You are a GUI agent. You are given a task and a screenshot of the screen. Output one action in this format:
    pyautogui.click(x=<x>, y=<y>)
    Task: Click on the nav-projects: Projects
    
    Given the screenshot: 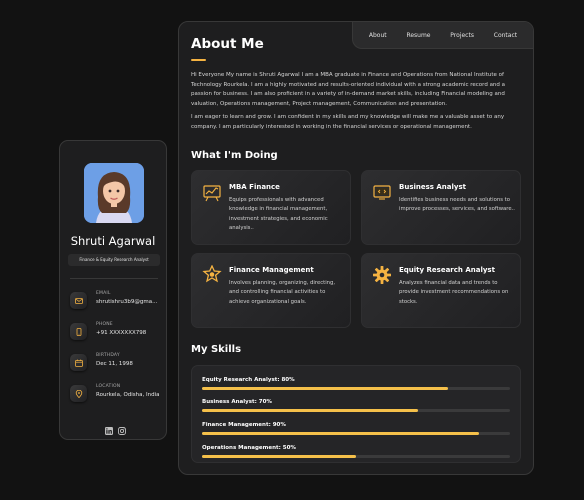 What is the action you would take?
    pyautogui.click(x=462, y=35)
    